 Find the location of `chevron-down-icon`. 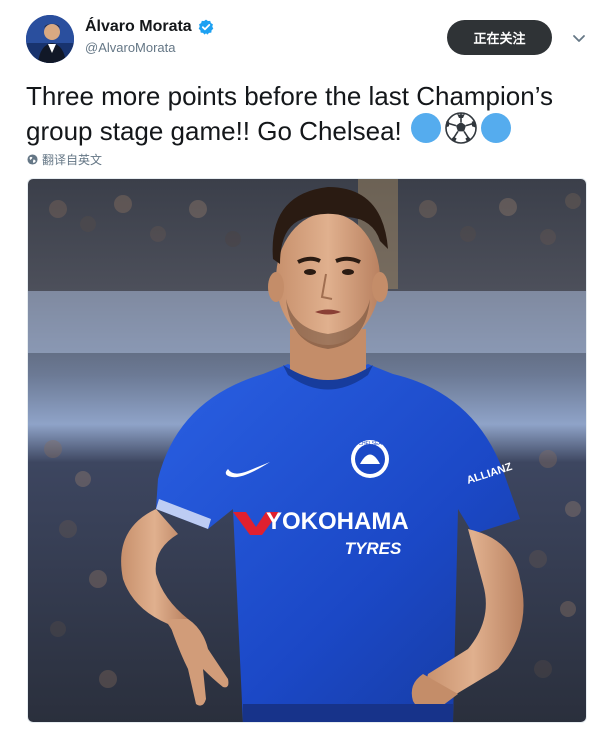

chevron-down-icon is located at coordinates (579, 38).